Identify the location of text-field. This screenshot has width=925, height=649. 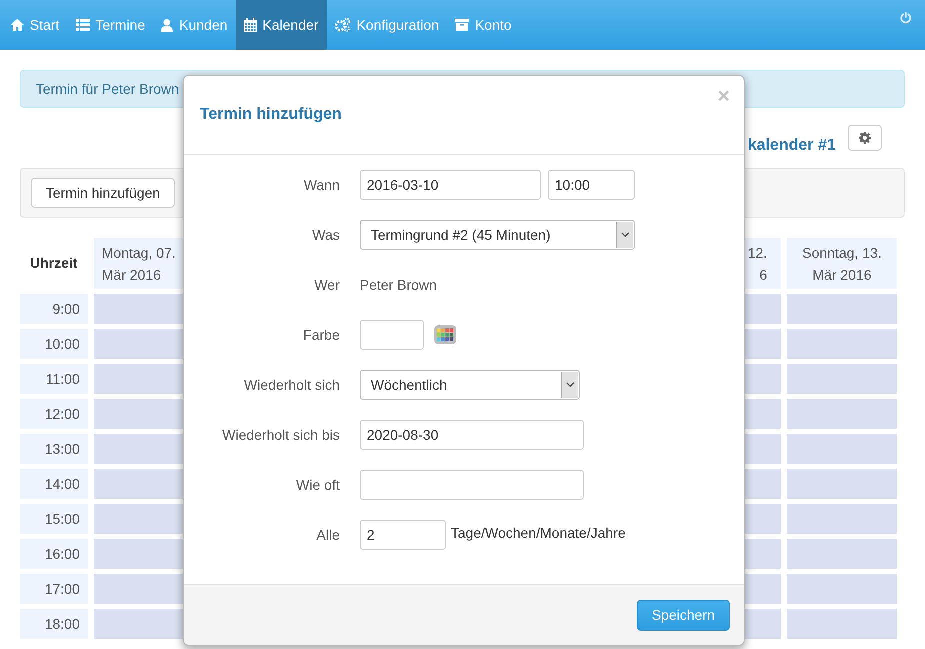
(472, 485).